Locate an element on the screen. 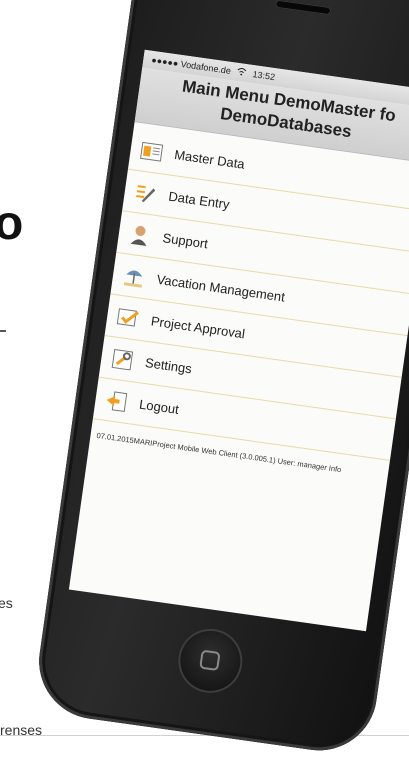 This screenshot has width=409, height=758. menu-item-label: Vacation Management is located at coordinates (220, 288).